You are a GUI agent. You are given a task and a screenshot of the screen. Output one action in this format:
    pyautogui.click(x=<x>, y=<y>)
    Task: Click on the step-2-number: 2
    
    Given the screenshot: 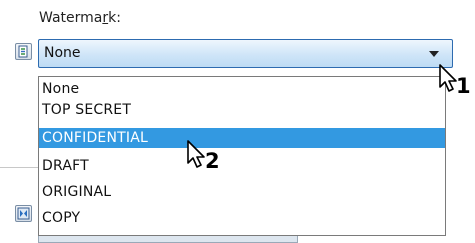 What is the action you would take?
    pyautogui.click(x=212, y=161)
    